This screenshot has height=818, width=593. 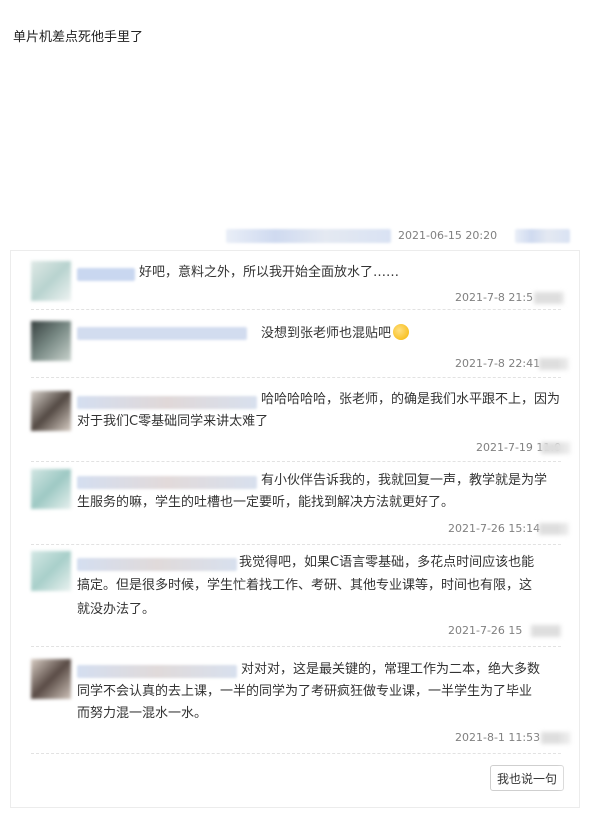 I want to click on comment-date: 2021-7-8 22:41, so click(x=498, y=363).